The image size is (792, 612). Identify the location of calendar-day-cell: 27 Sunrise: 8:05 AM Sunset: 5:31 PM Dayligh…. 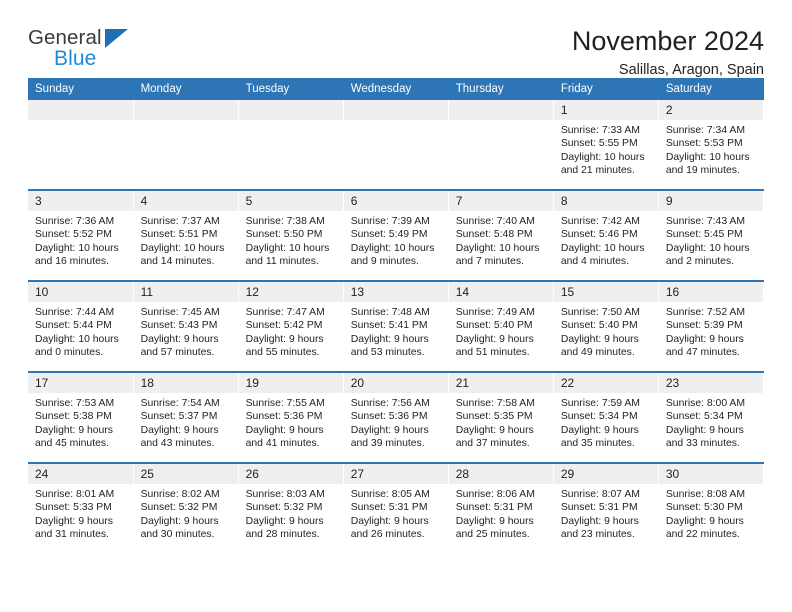
(396, 508).